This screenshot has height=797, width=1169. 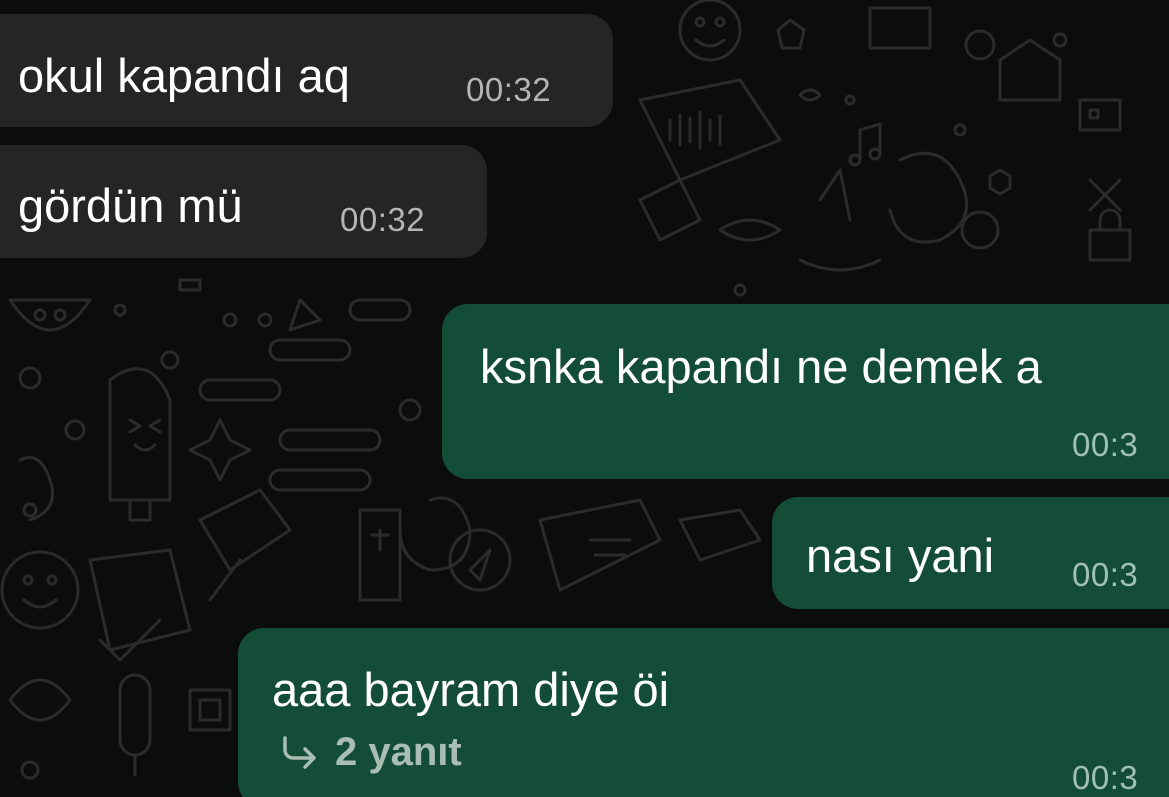 What do you see at coordinates (900, 555) in the screenshot?
I see `message-text: nası yani` at bounding box center [900, 555].